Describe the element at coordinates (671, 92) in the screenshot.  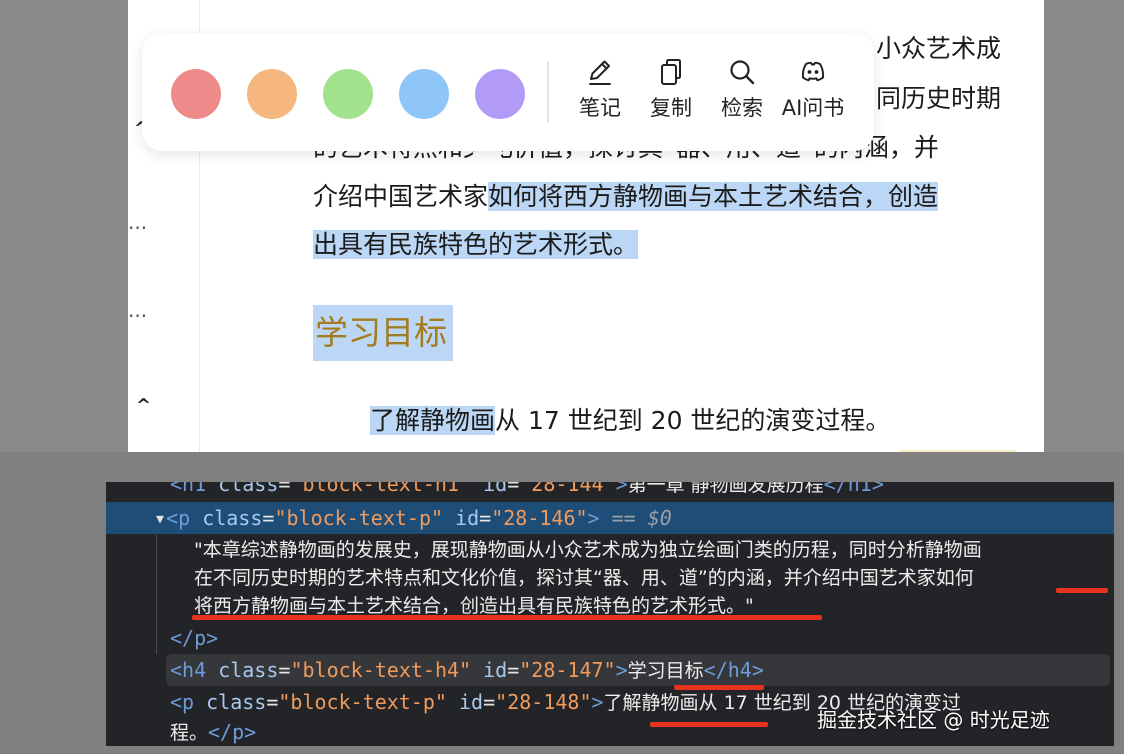
I see `copy-button: 复制` at that location.